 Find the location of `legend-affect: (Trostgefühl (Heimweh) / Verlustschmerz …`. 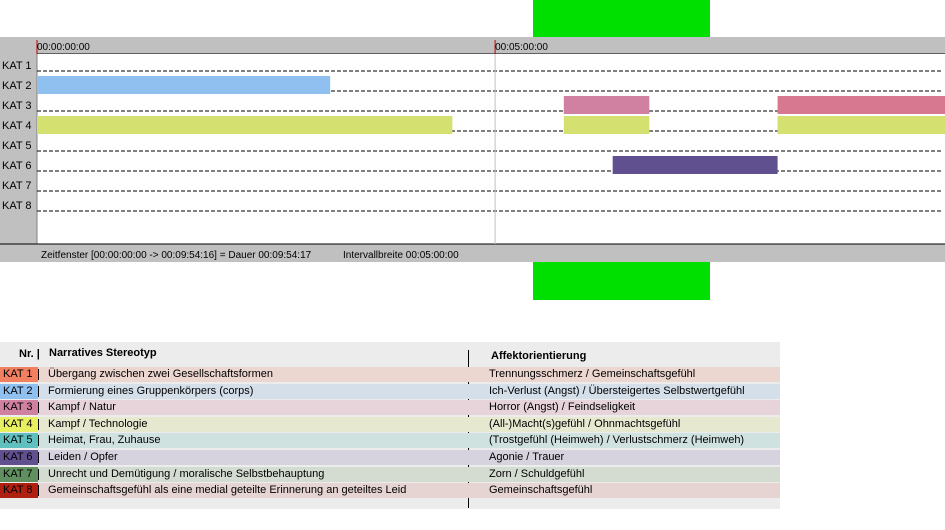

legend-affect: (Trostgefühl (Heimweh) / Verlustschmerz … is located at coordinates (617, 440).